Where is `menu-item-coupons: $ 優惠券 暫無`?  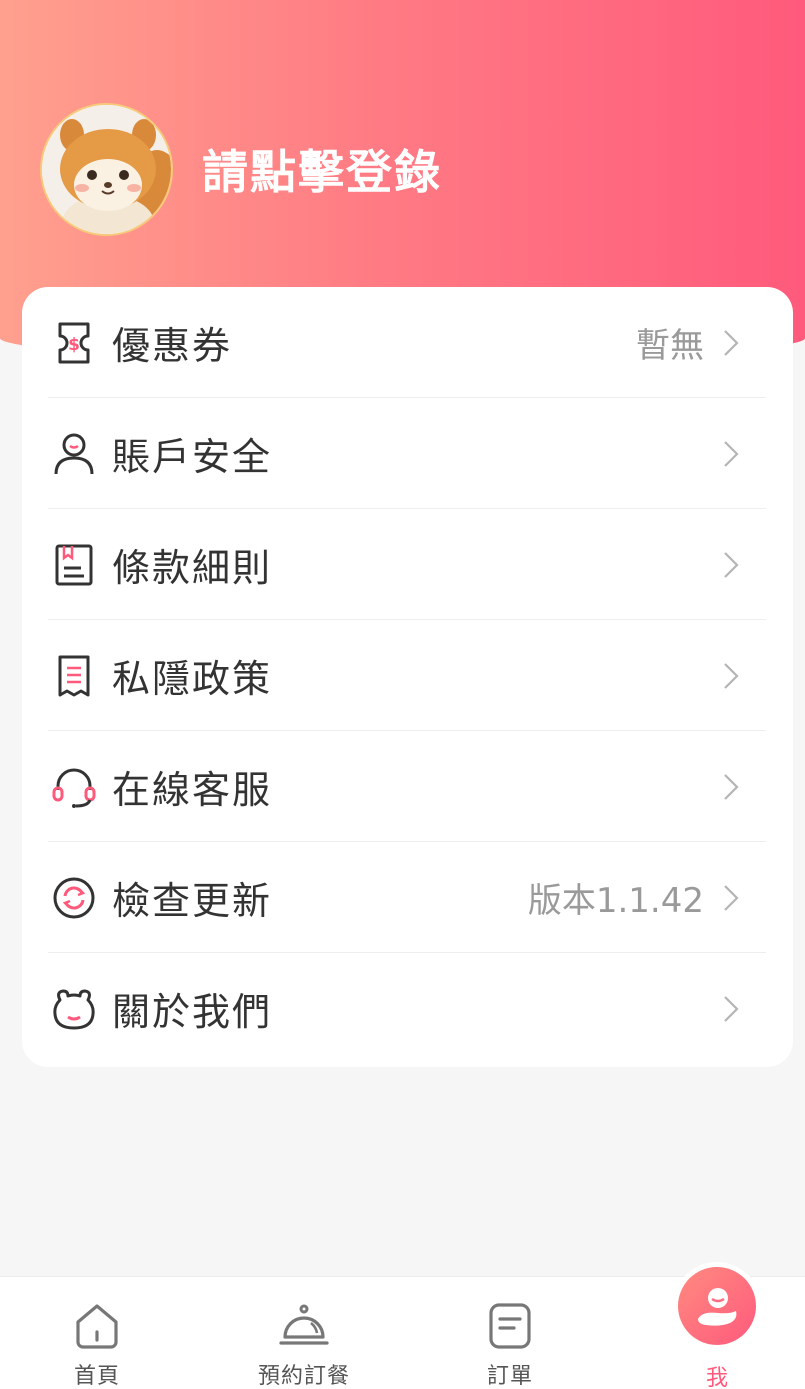
menu-item-coupons: $ 優惠券 暫無 is located at coordinates (407, 342).